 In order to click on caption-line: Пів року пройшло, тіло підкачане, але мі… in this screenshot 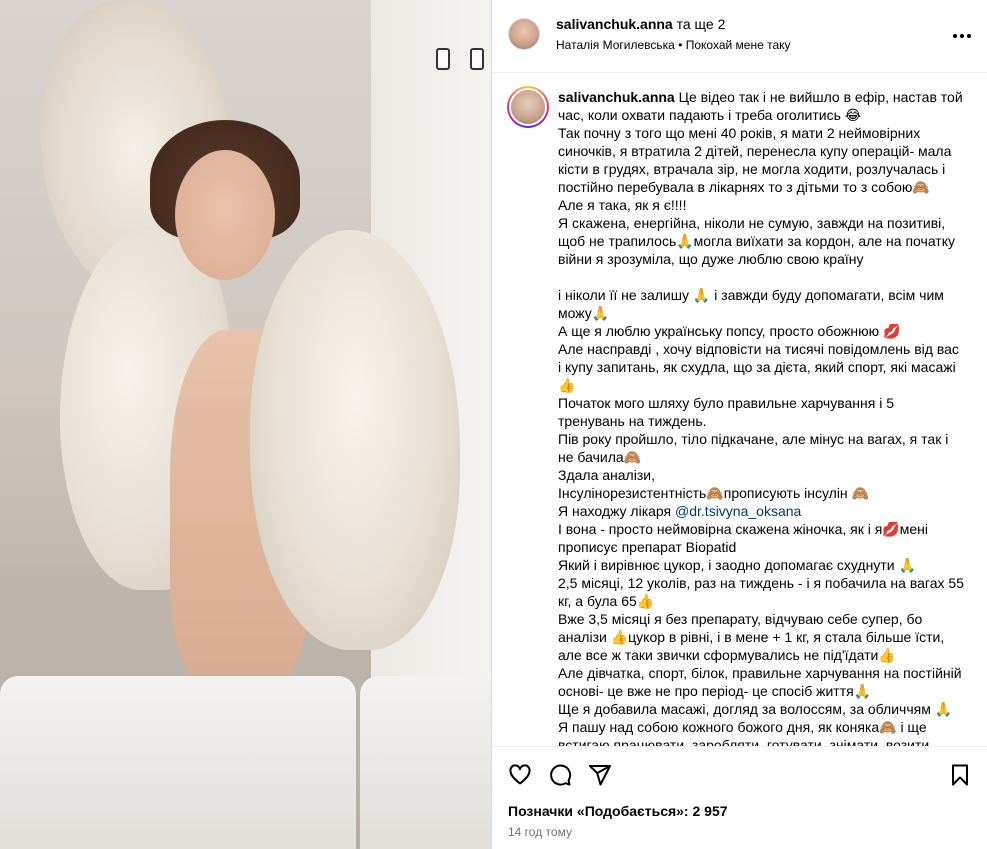, I will do `click(753, 439)`.